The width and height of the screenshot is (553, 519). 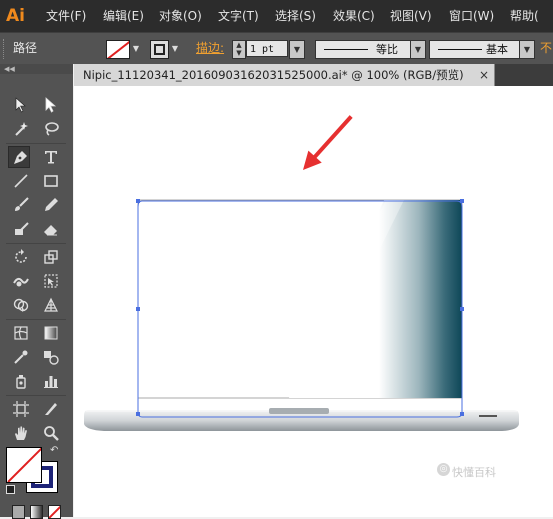 I want to click on tools-panel: ↶, so click(x=36, y=296).